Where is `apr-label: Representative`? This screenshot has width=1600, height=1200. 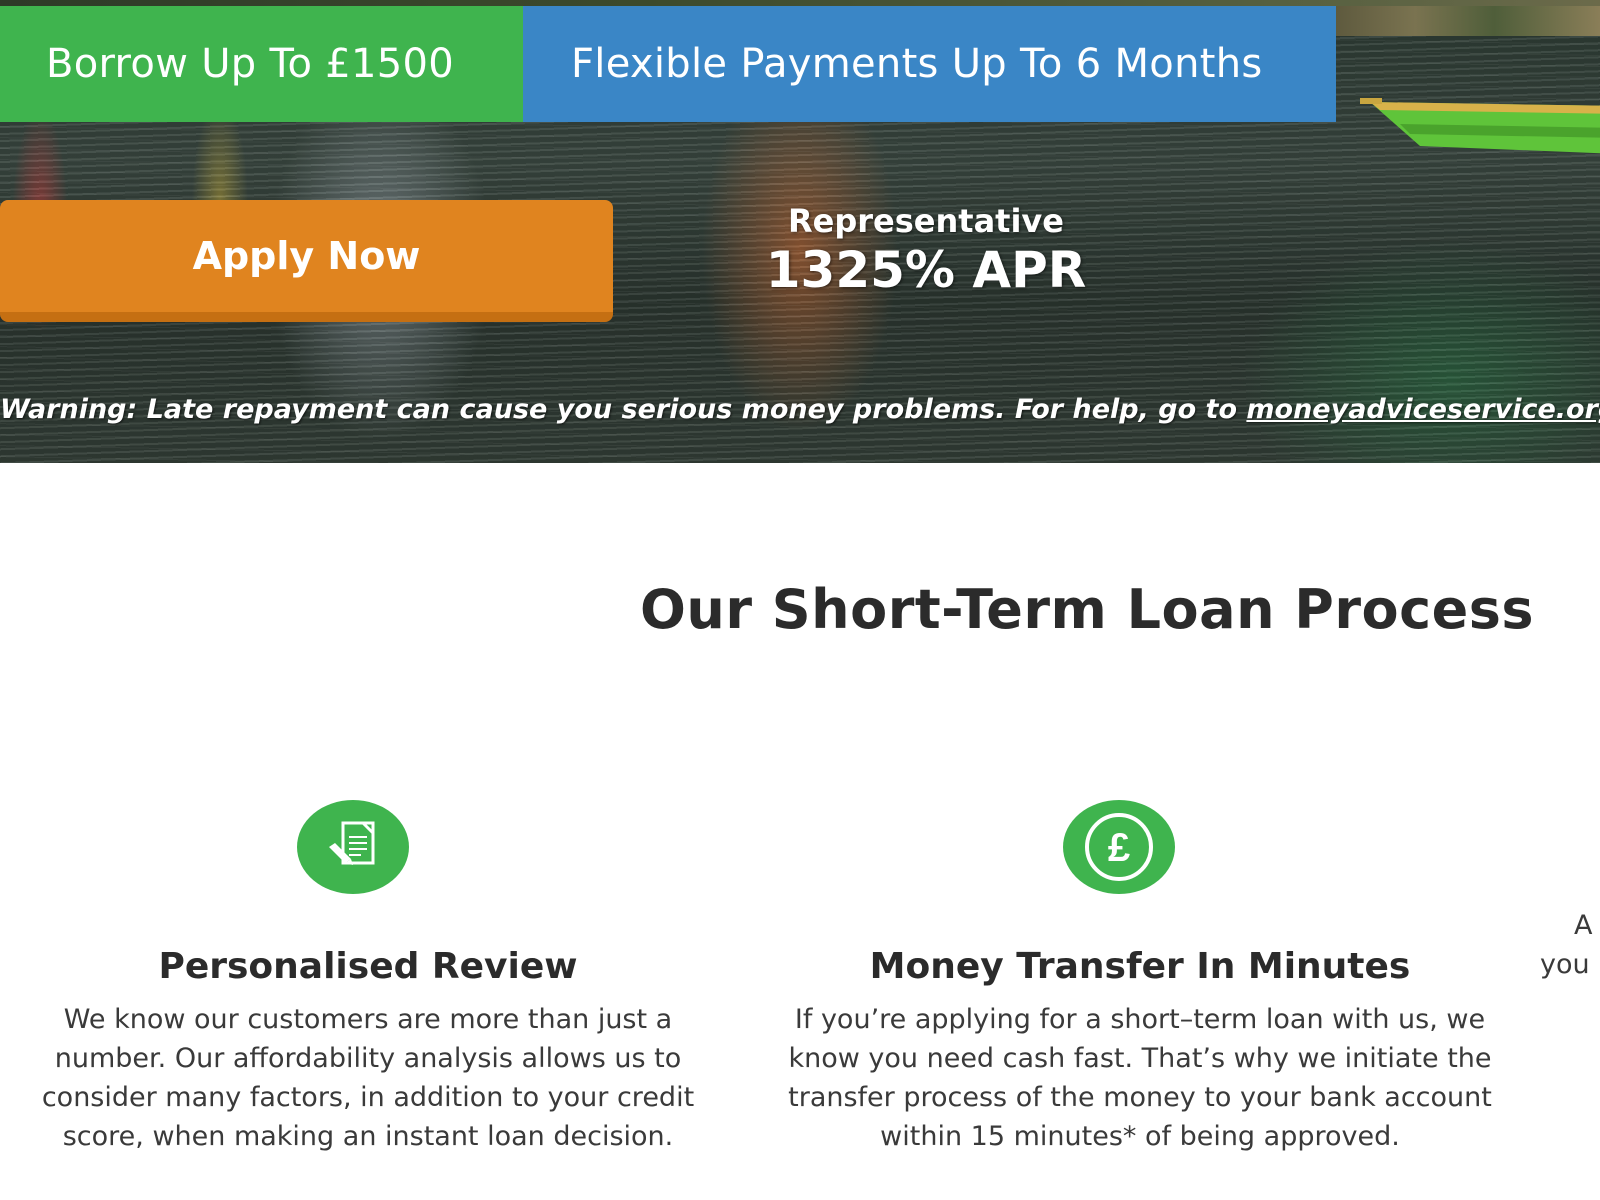
apr-label: Representative is located at coordinates (926, 221).